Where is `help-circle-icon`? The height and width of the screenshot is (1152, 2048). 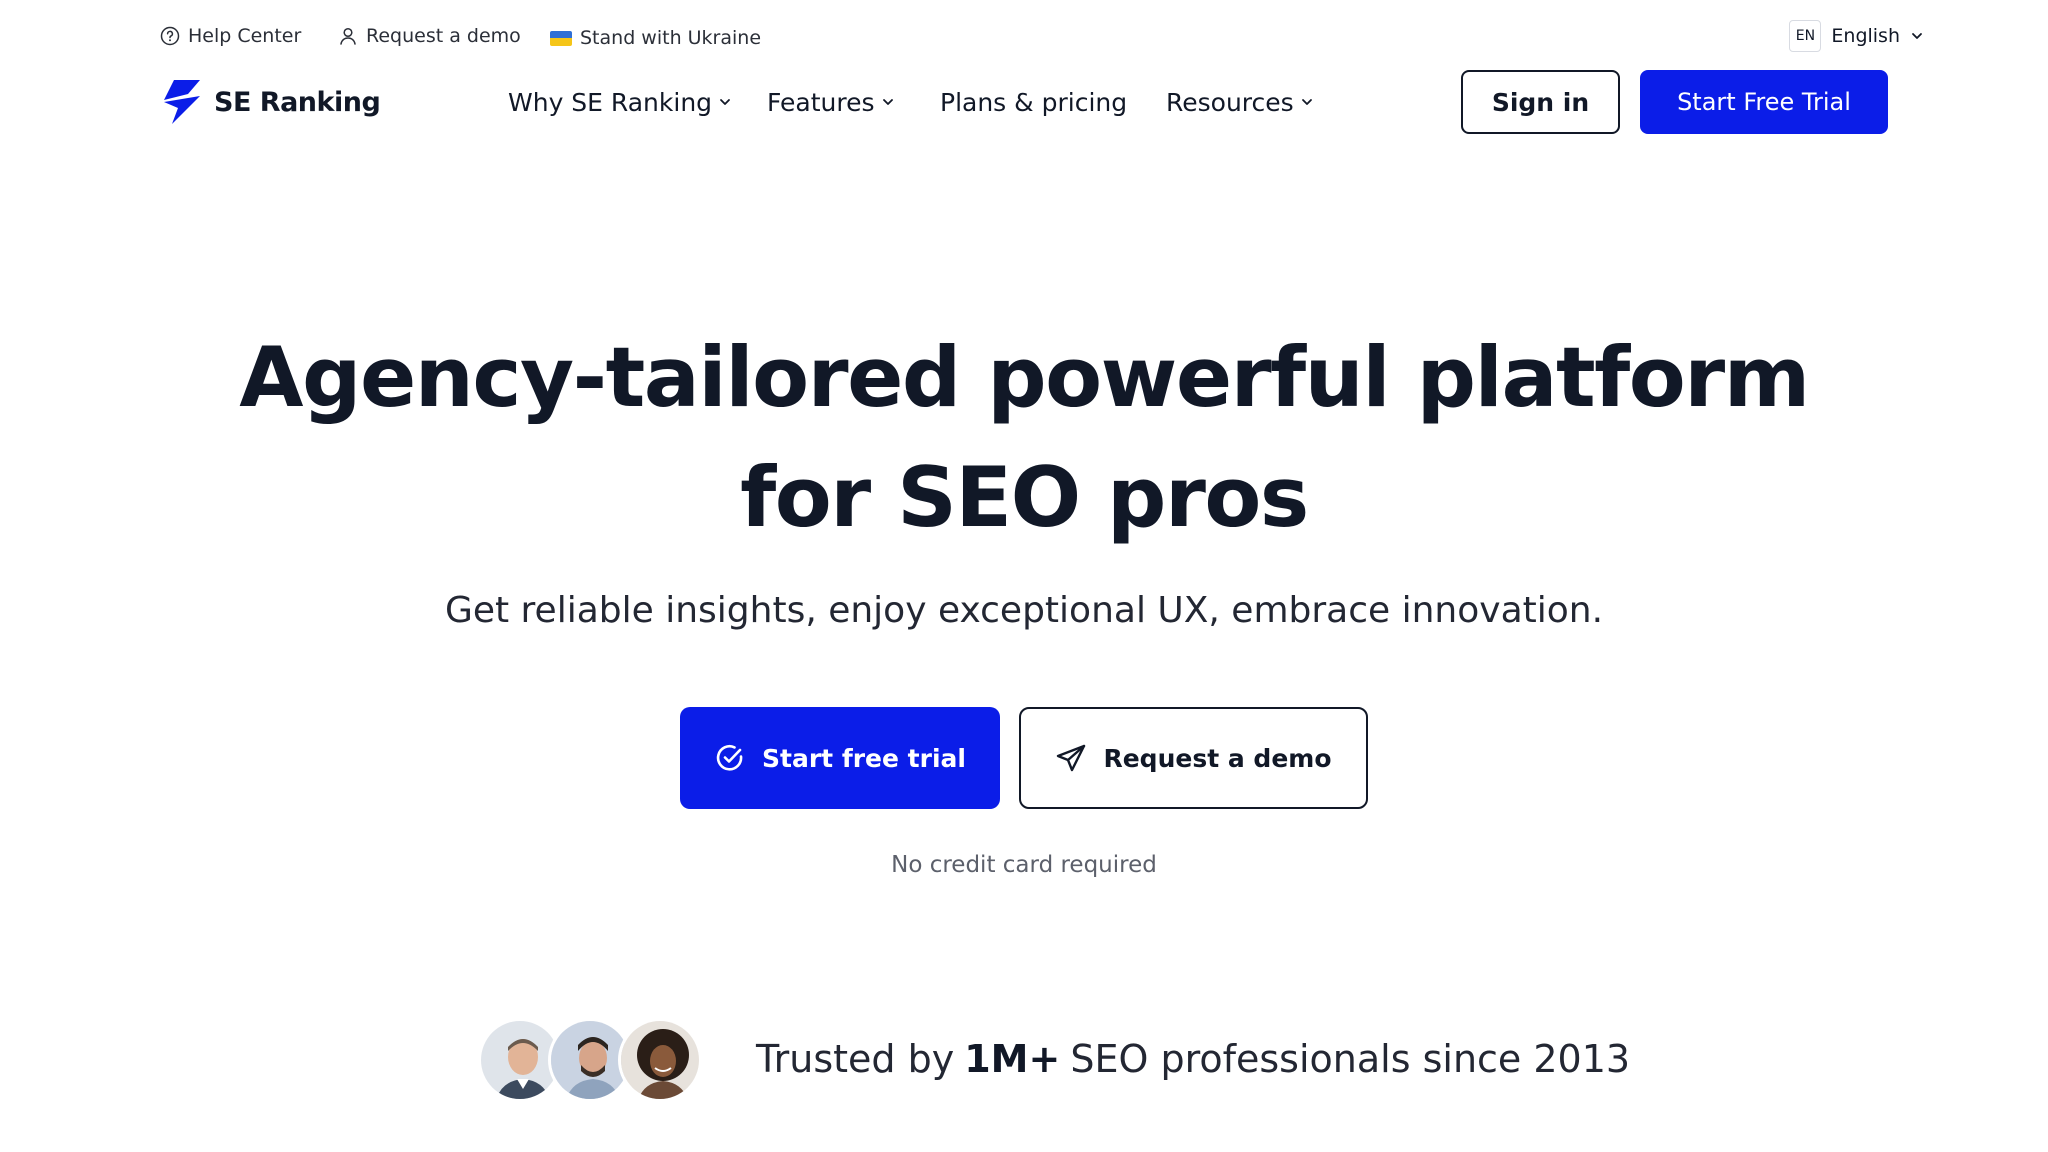 help-circle-icon is located at coordinates (170, 36).